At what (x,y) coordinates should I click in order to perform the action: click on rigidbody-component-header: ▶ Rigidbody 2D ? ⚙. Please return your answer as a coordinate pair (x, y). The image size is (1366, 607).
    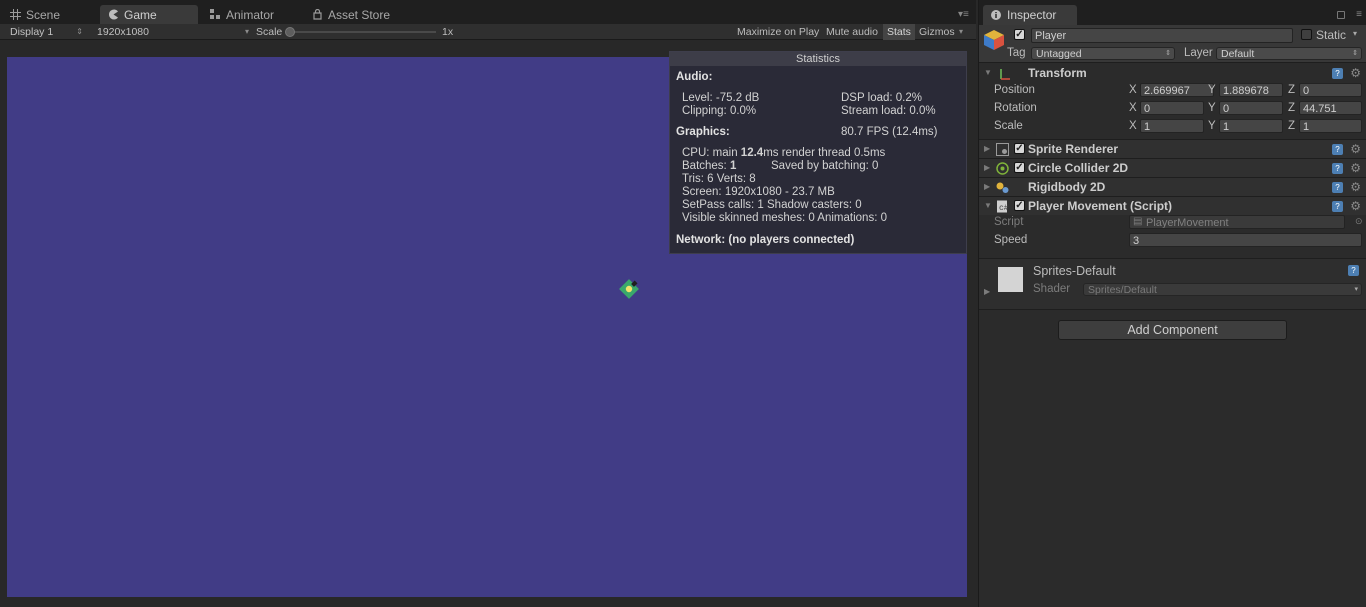
    Looking at the image, I should click on (1172, 186).